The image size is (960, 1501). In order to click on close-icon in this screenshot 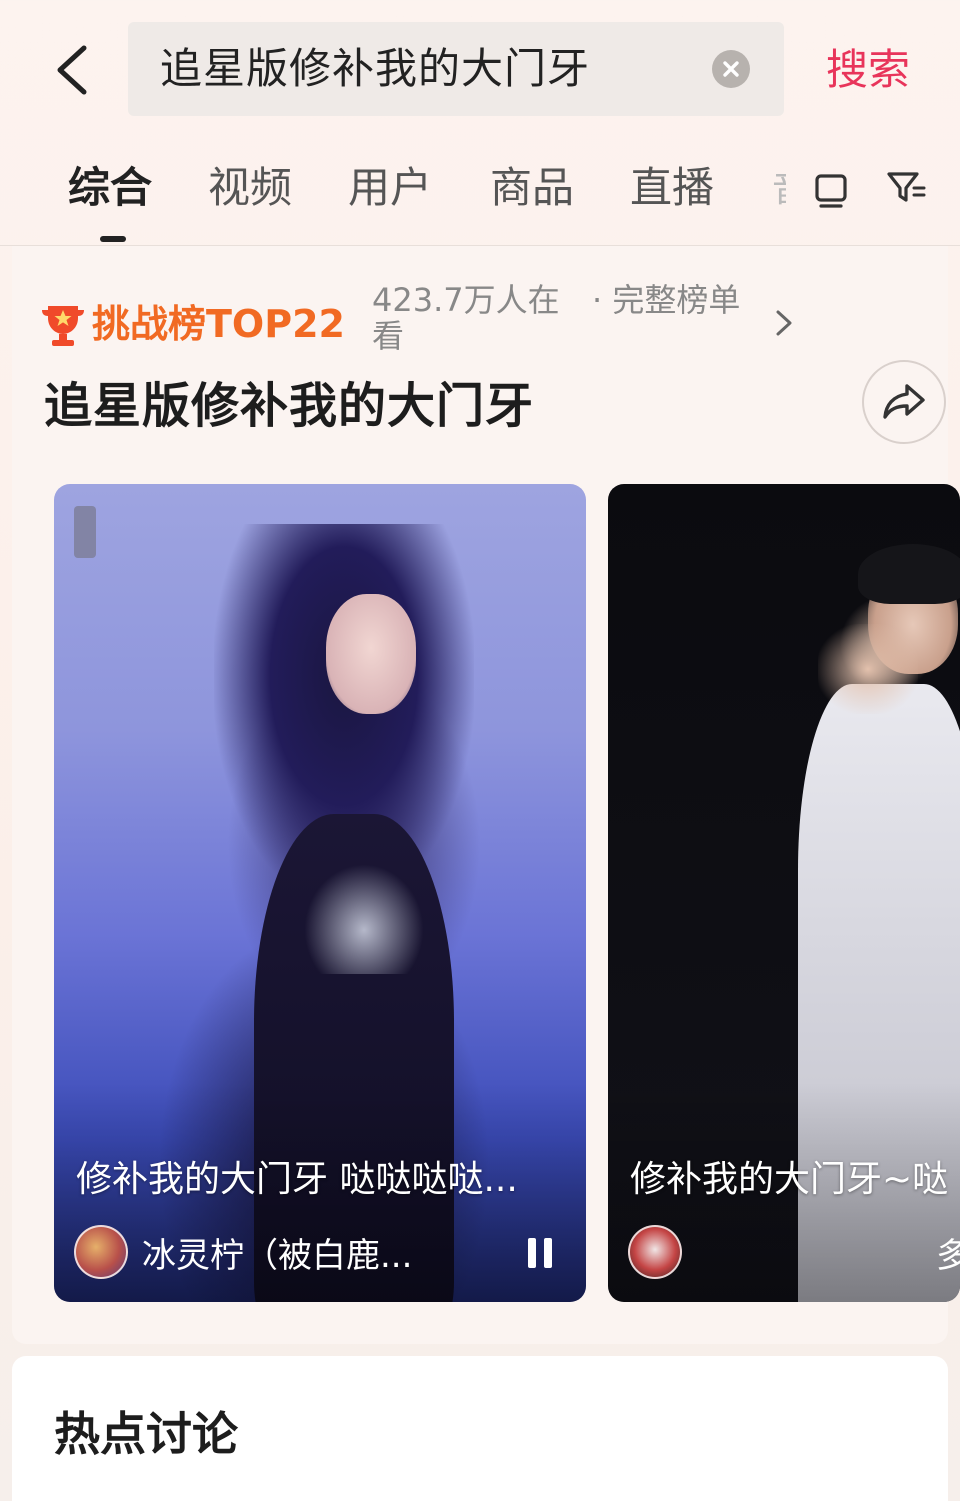, I will do `click(731, 69)`.